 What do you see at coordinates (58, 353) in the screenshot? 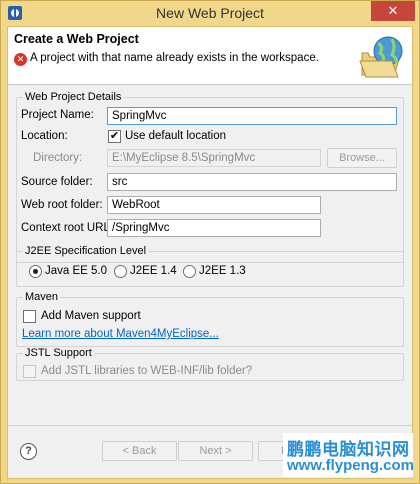
I see `jstl-support-title: JSTL Support` at bounding box center [58, 353].